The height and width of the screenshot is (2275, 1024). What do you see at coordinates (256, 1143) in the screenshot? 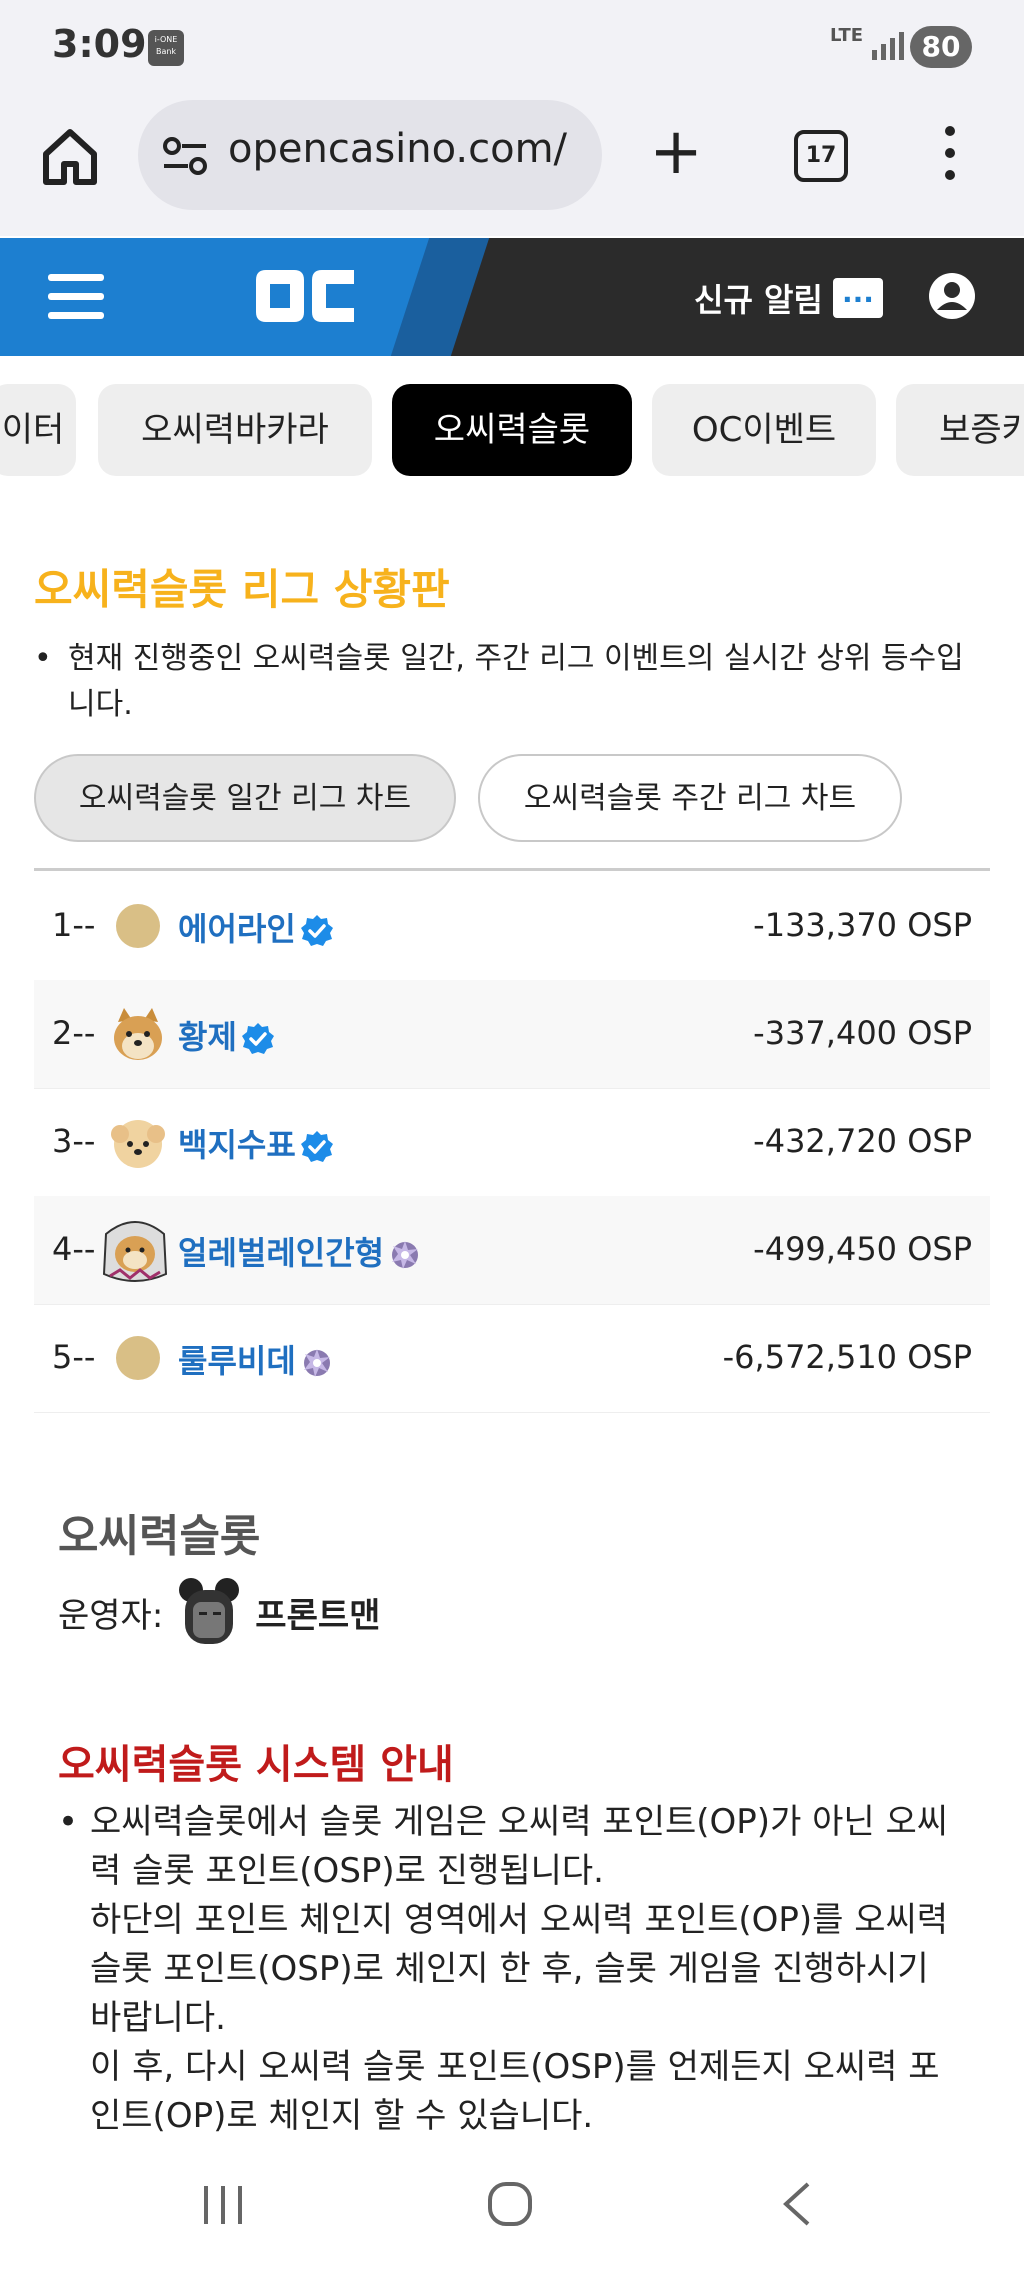
I see `user-name-link: 백지수표` at bounding box center [256, 1143].